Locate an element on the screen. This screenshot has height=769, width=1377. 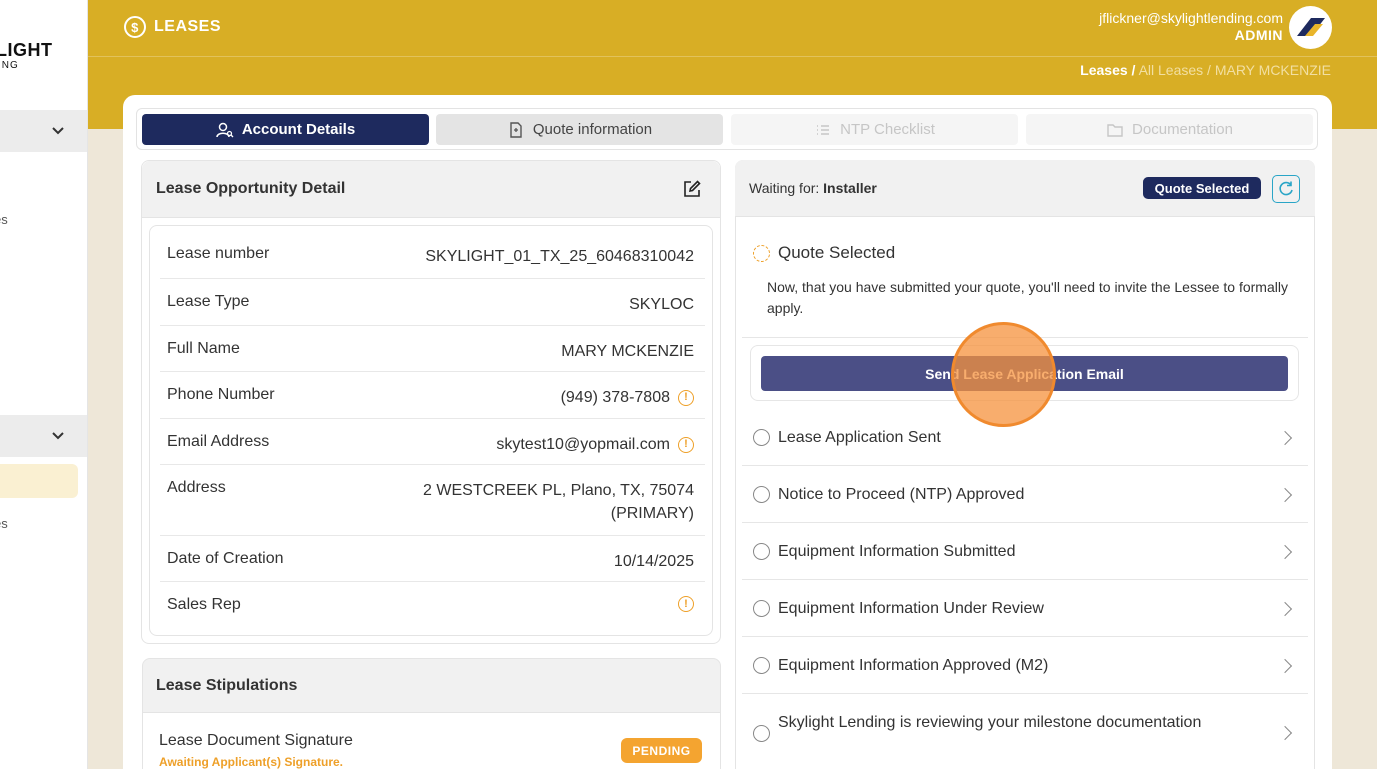
row-value: skytest10@yopmail.com! is located at coordinates (595, 444).